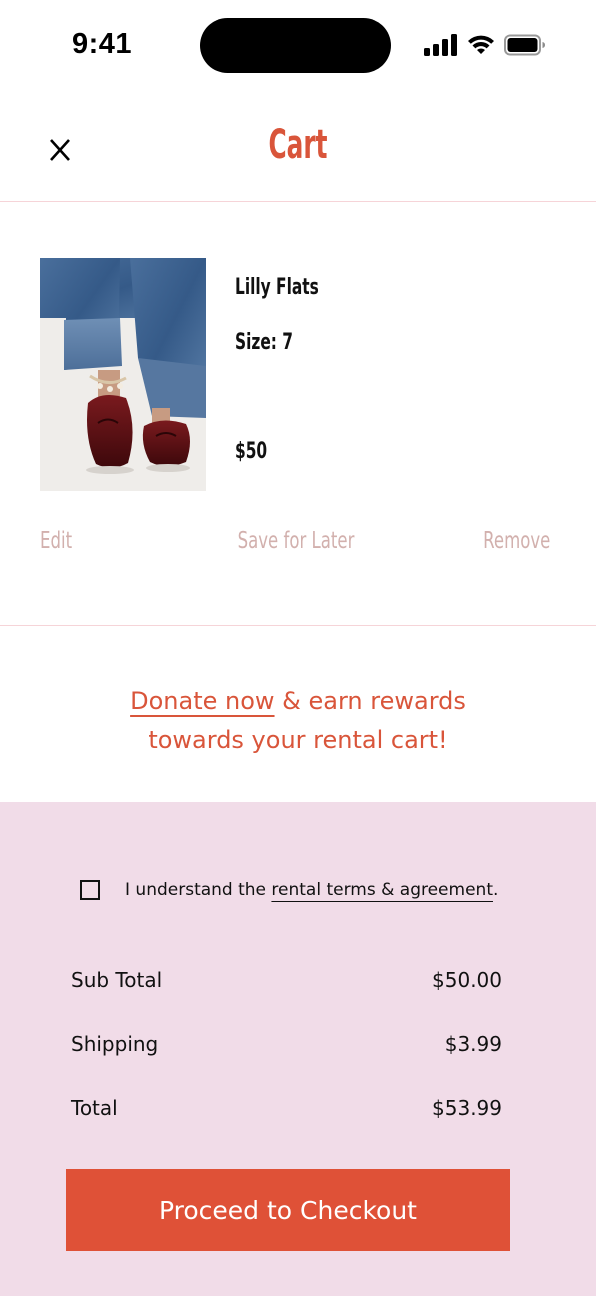  What do you see at coordinates (473, 1044) in the screenshot?
I see `shipping-value: $3.99` at bounding box center [473, 1044].